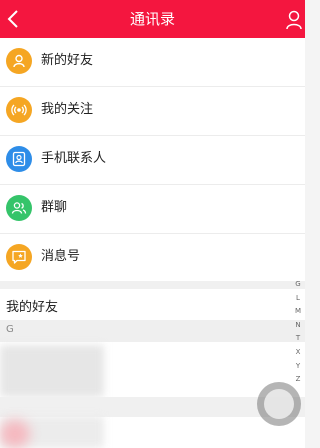 This screenshot has width=320, height=448. I want to click on index-letter: M, so click(298, 312).